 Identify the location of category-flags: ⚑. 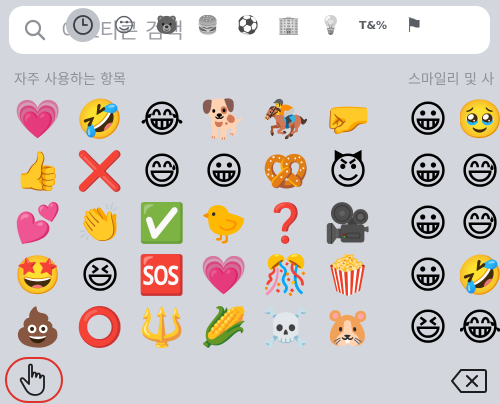
(414, 25).